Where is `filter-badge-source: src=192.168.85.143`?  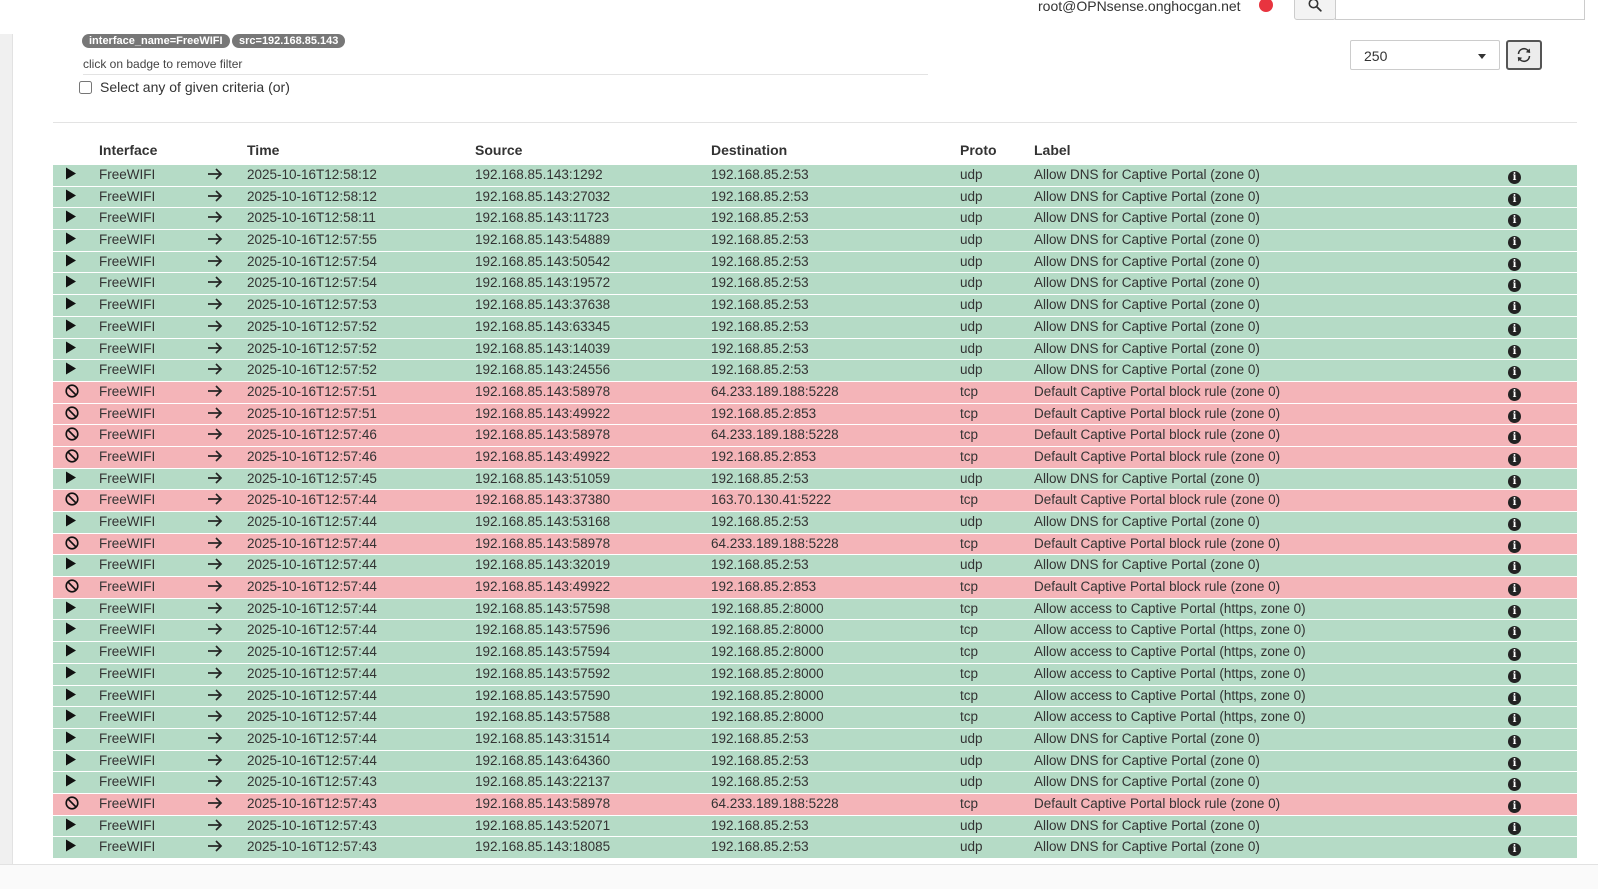 filter-badge-source: src=192.168.85.143 is located at coordinates (289, 41).